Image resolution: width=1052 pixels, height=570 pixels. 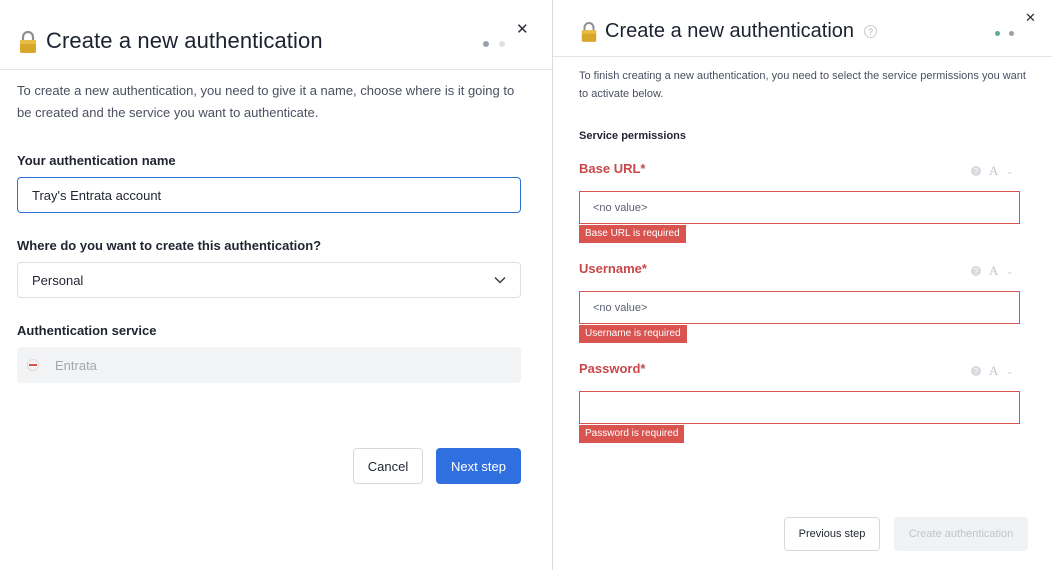 I want to click on username-tools: ? A ⌄, so click(x=992, y=271).